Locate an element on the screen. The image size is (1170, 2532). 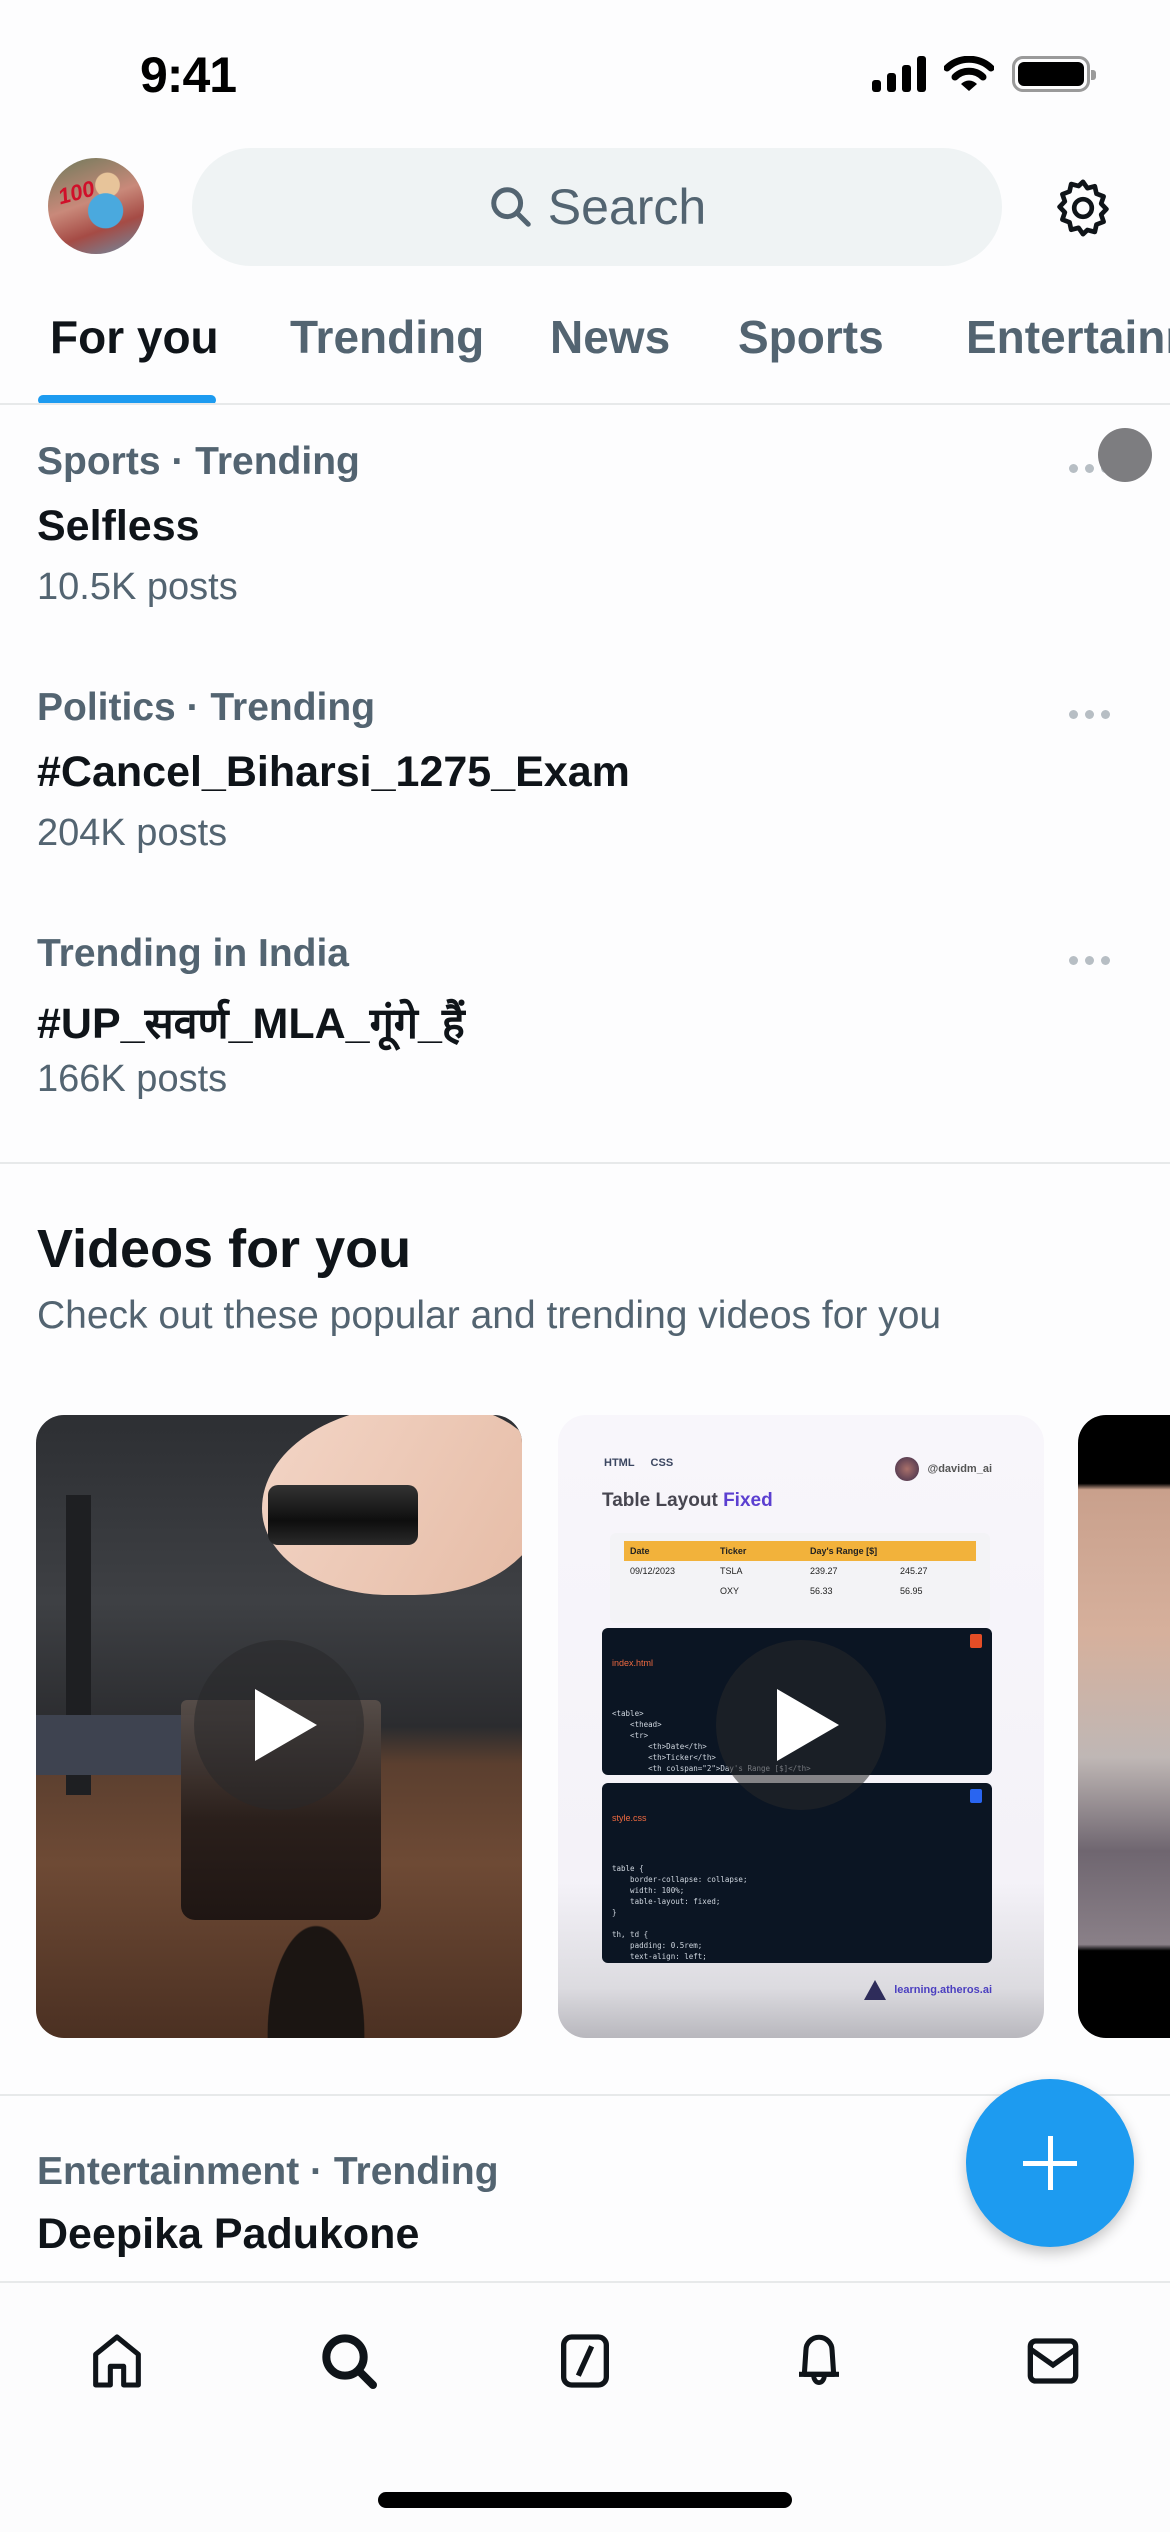
search-placeholder: Search is located at coordinates (627, 207).